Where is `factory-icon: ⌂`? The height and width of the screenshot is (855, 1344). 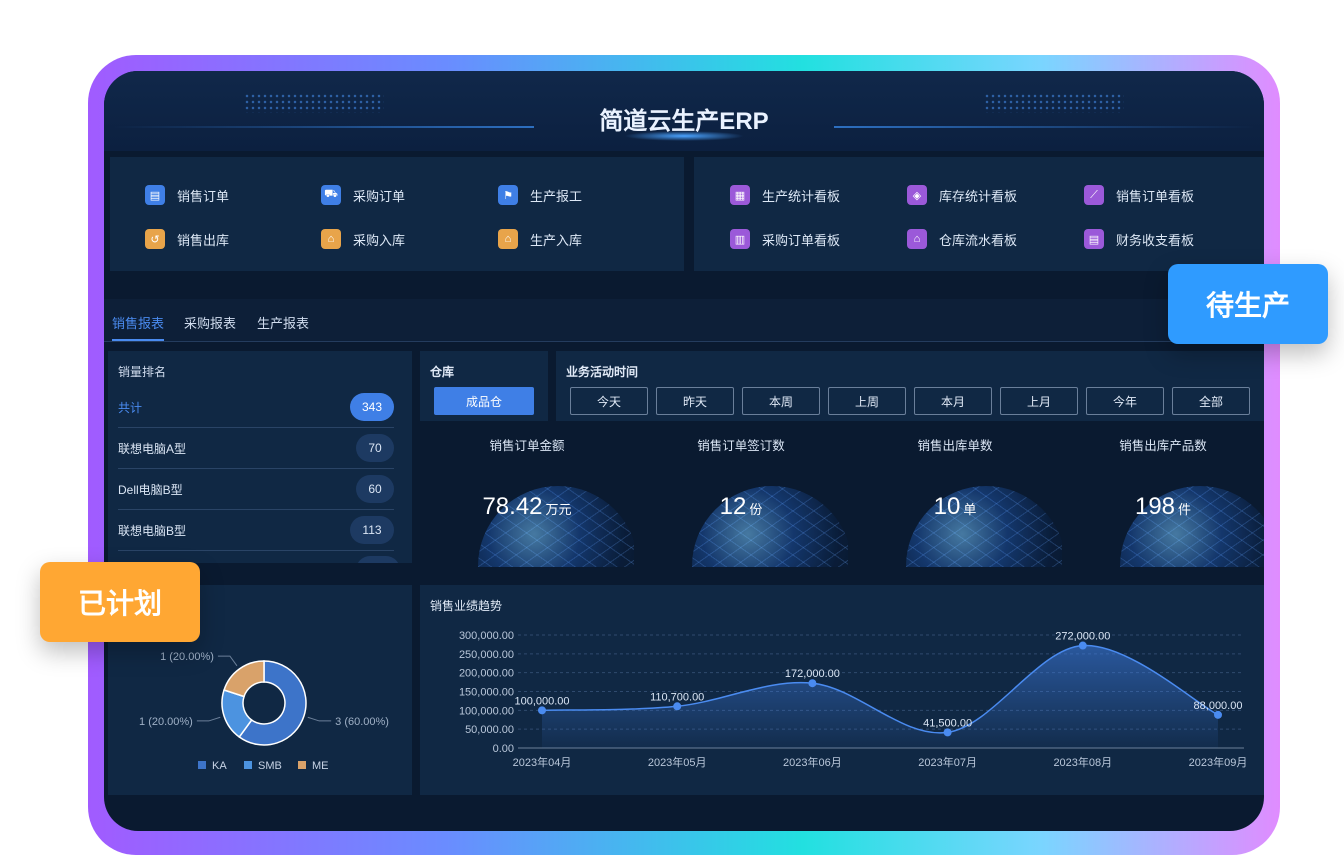
factory-icon: ⌂ is located at coordinates (508, 239).